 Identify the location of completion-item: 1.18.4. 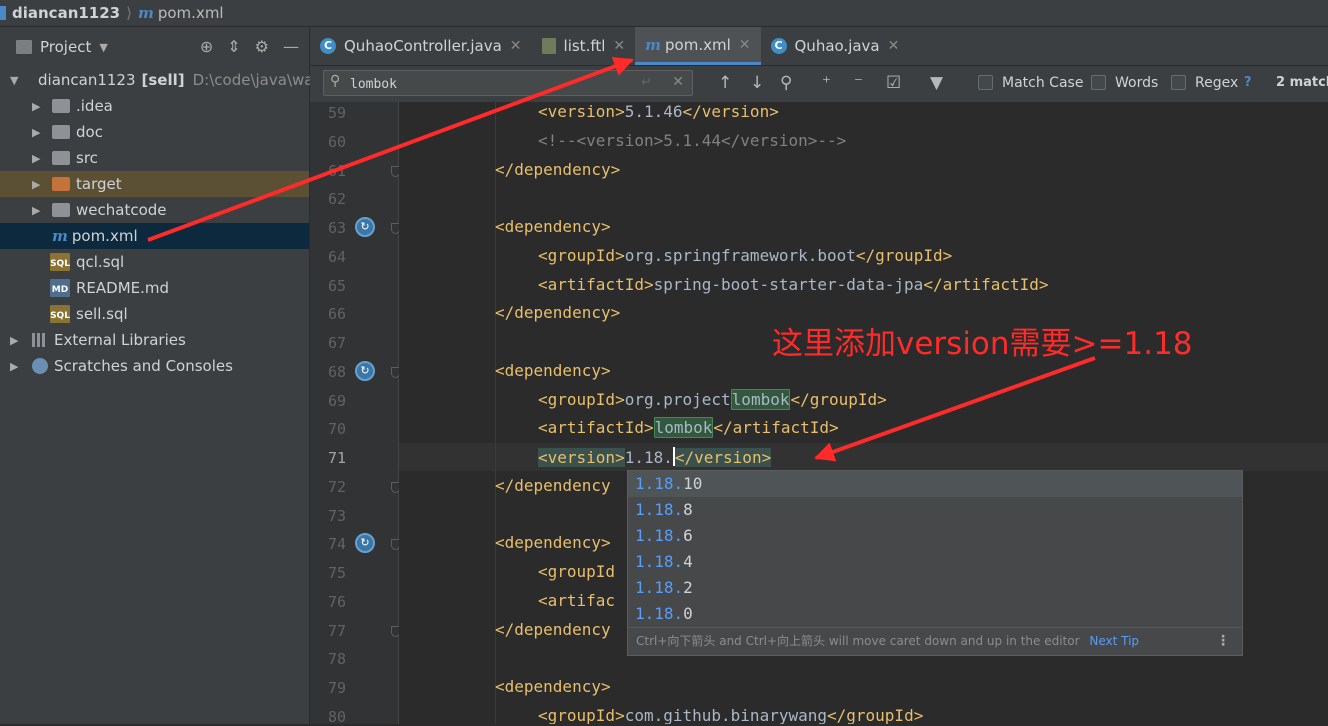
(935, 562).